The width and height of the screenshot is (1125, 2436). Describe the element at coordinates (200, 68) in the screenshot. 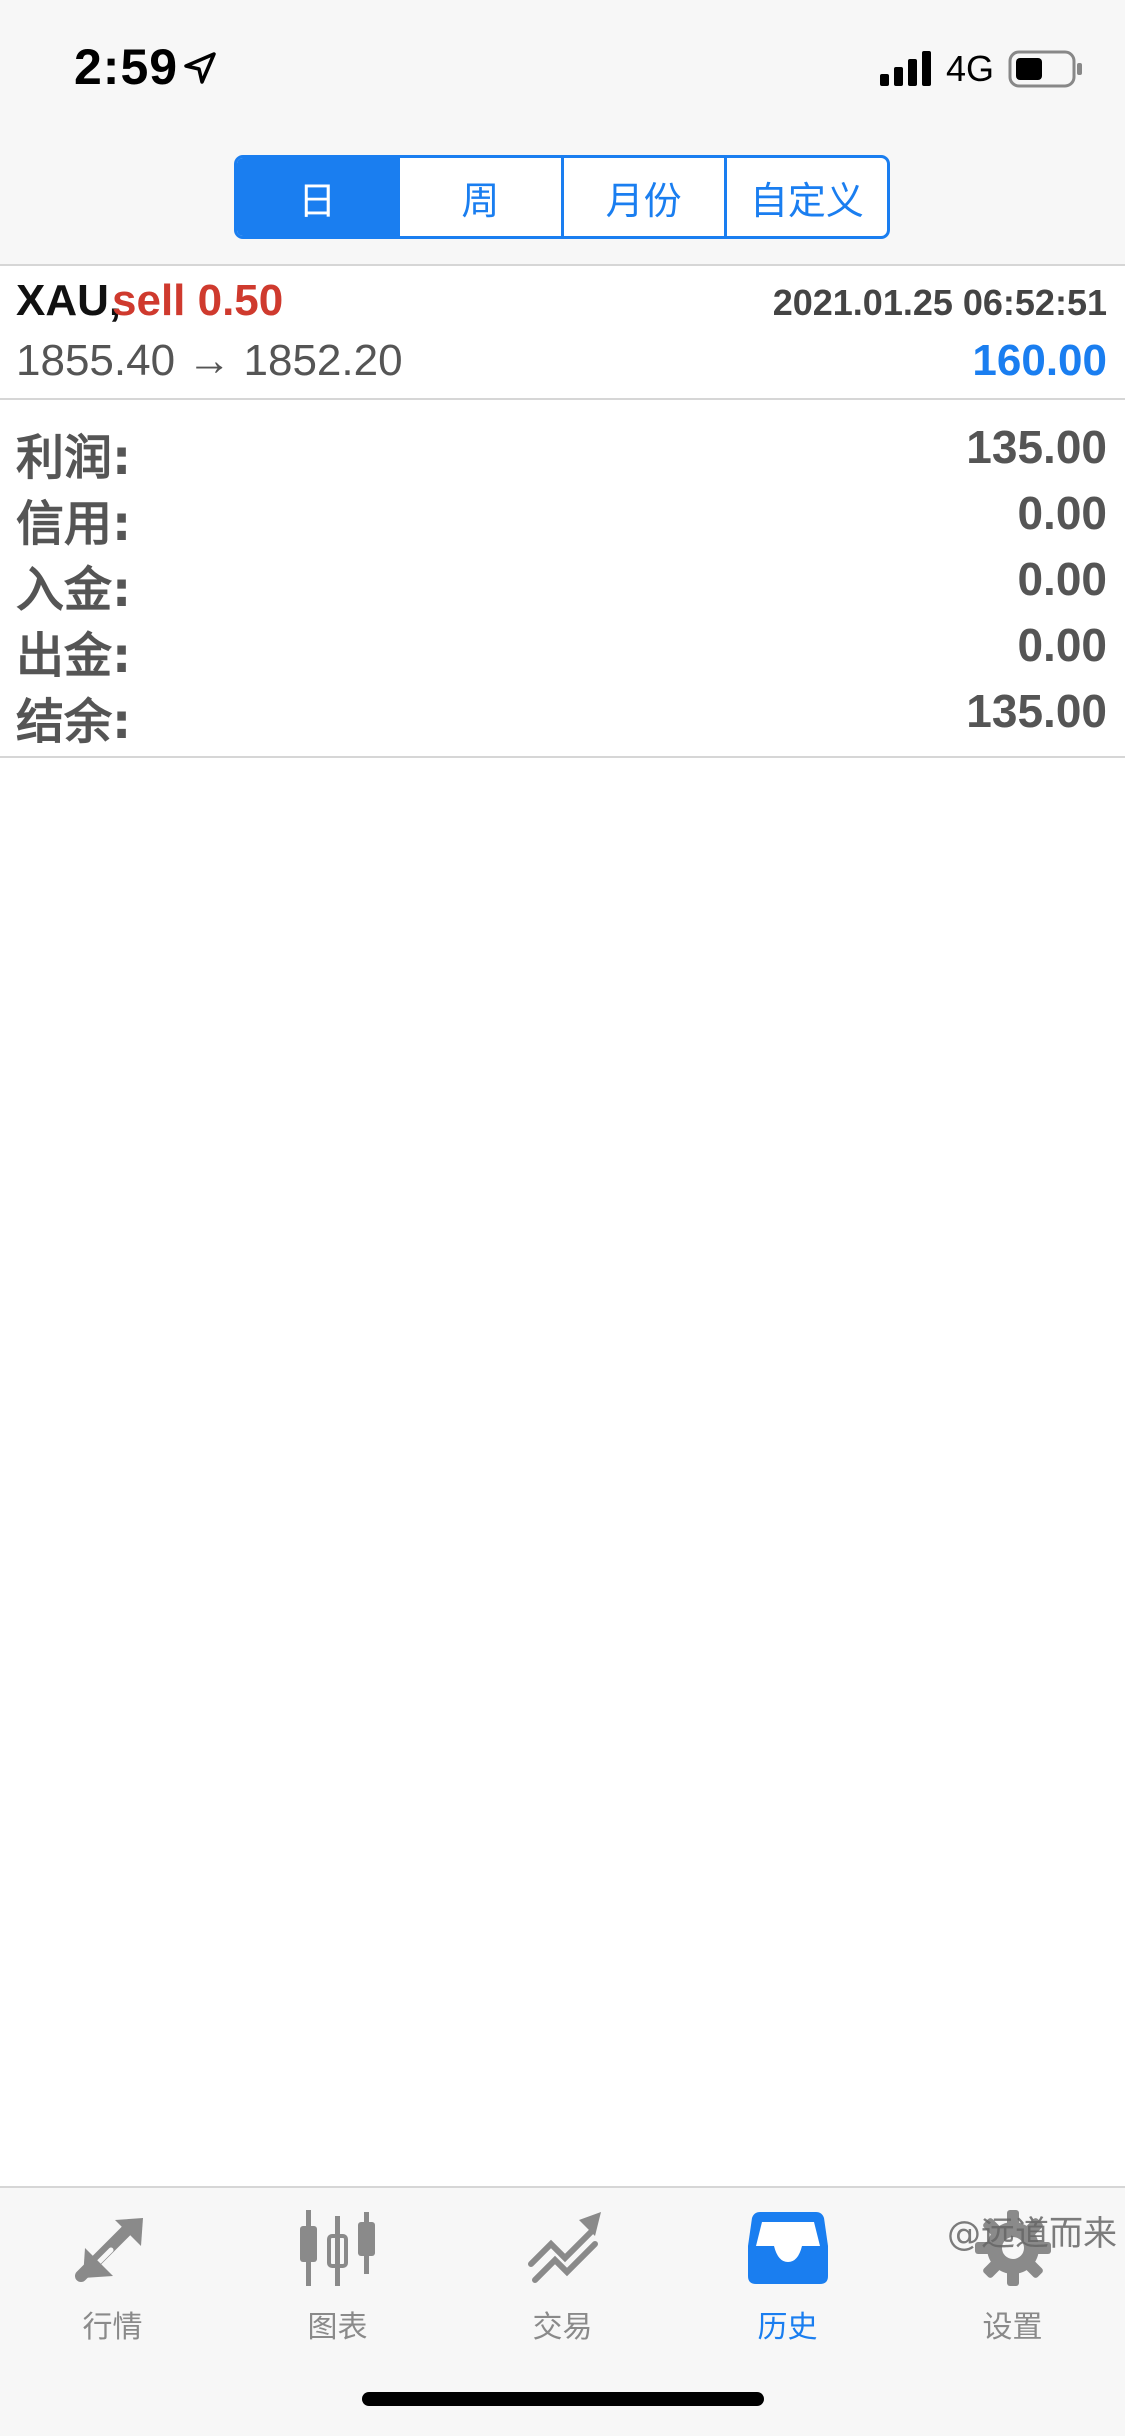

I see `location-arrow-icon` at that location.